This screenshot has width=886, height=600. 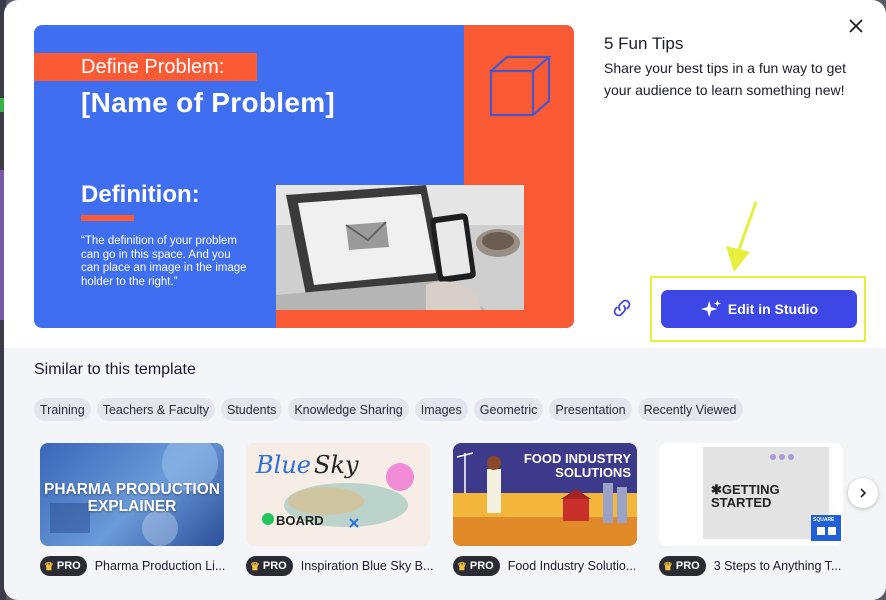 I want to click on tag-presentation: Presentation, so click(x=590, y=409).